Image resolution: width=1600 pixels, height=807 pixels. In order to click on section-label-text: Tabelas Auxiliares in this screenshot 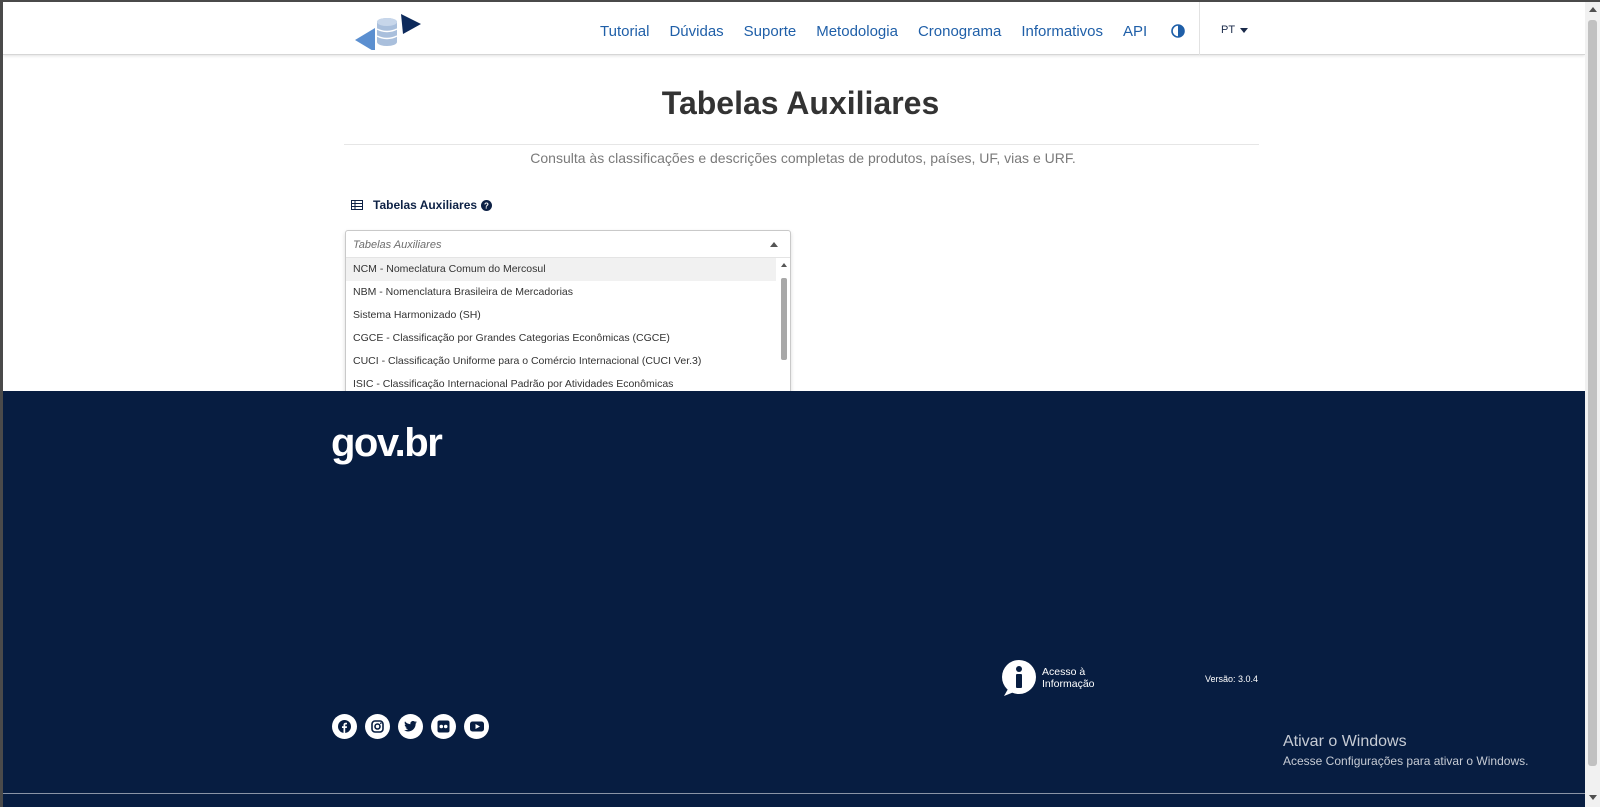, I will do `click(425, 205)`.